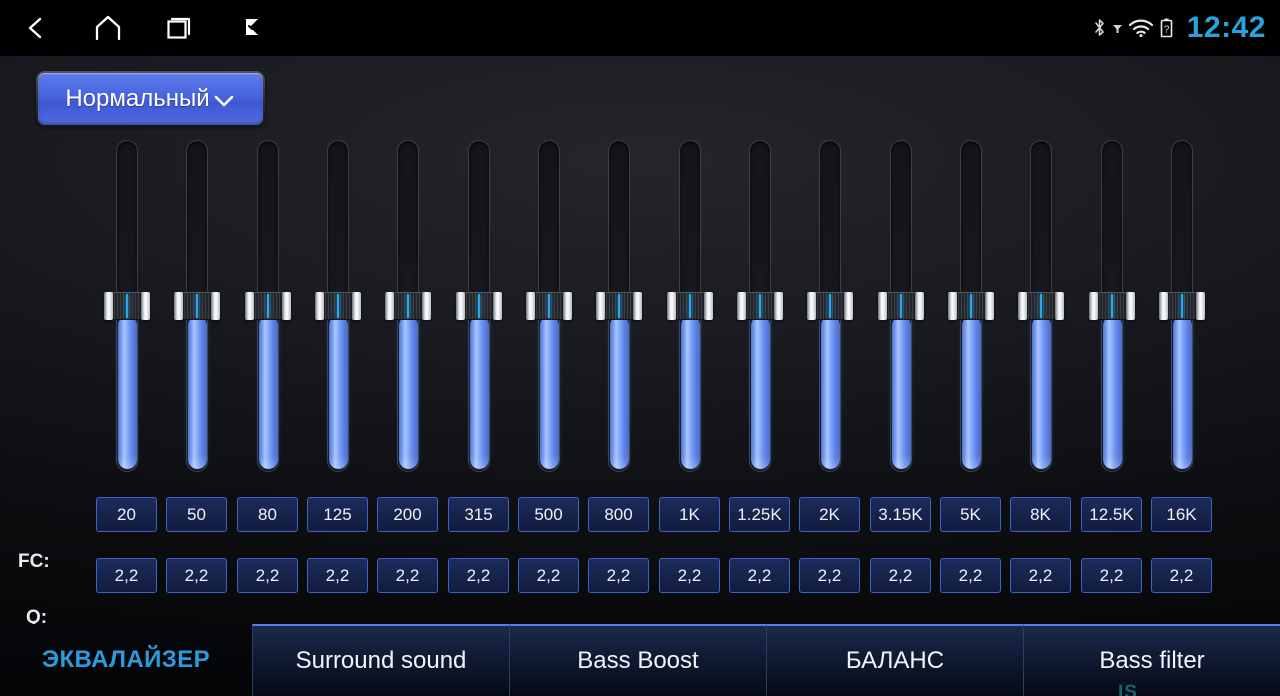 The width and height of the screenshot is (1280, 696). What do you see at coordinates (1111, 514) in the screenshot?
I see `fc-value-box: 12.5K` at bounding box center [1111, 514].